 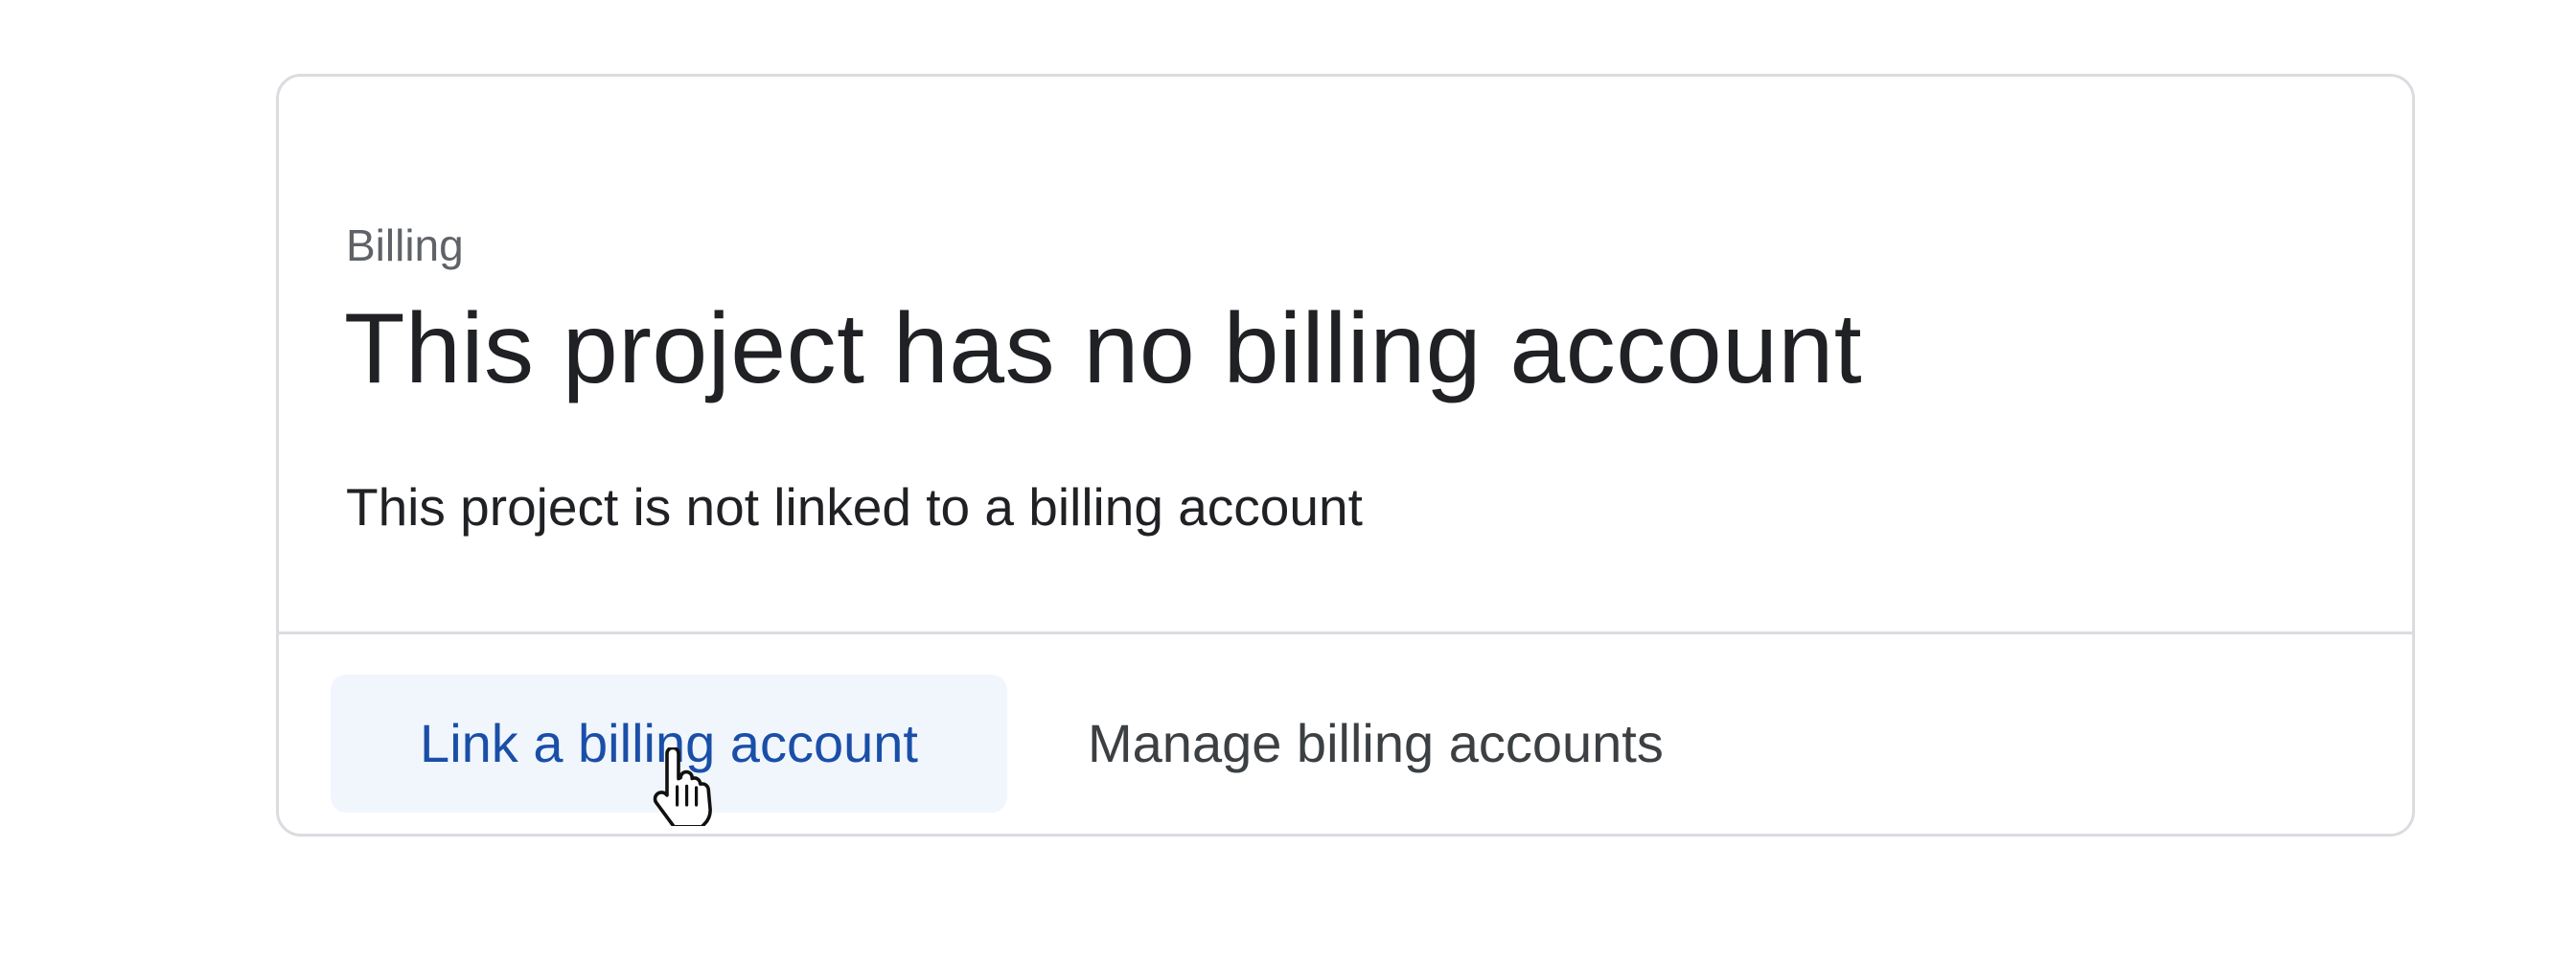 What do you see at coordinates (669, 744) in the screenshot?
I see `link-billing-account-button: Link a billing account` at bounding box center [669, 744].